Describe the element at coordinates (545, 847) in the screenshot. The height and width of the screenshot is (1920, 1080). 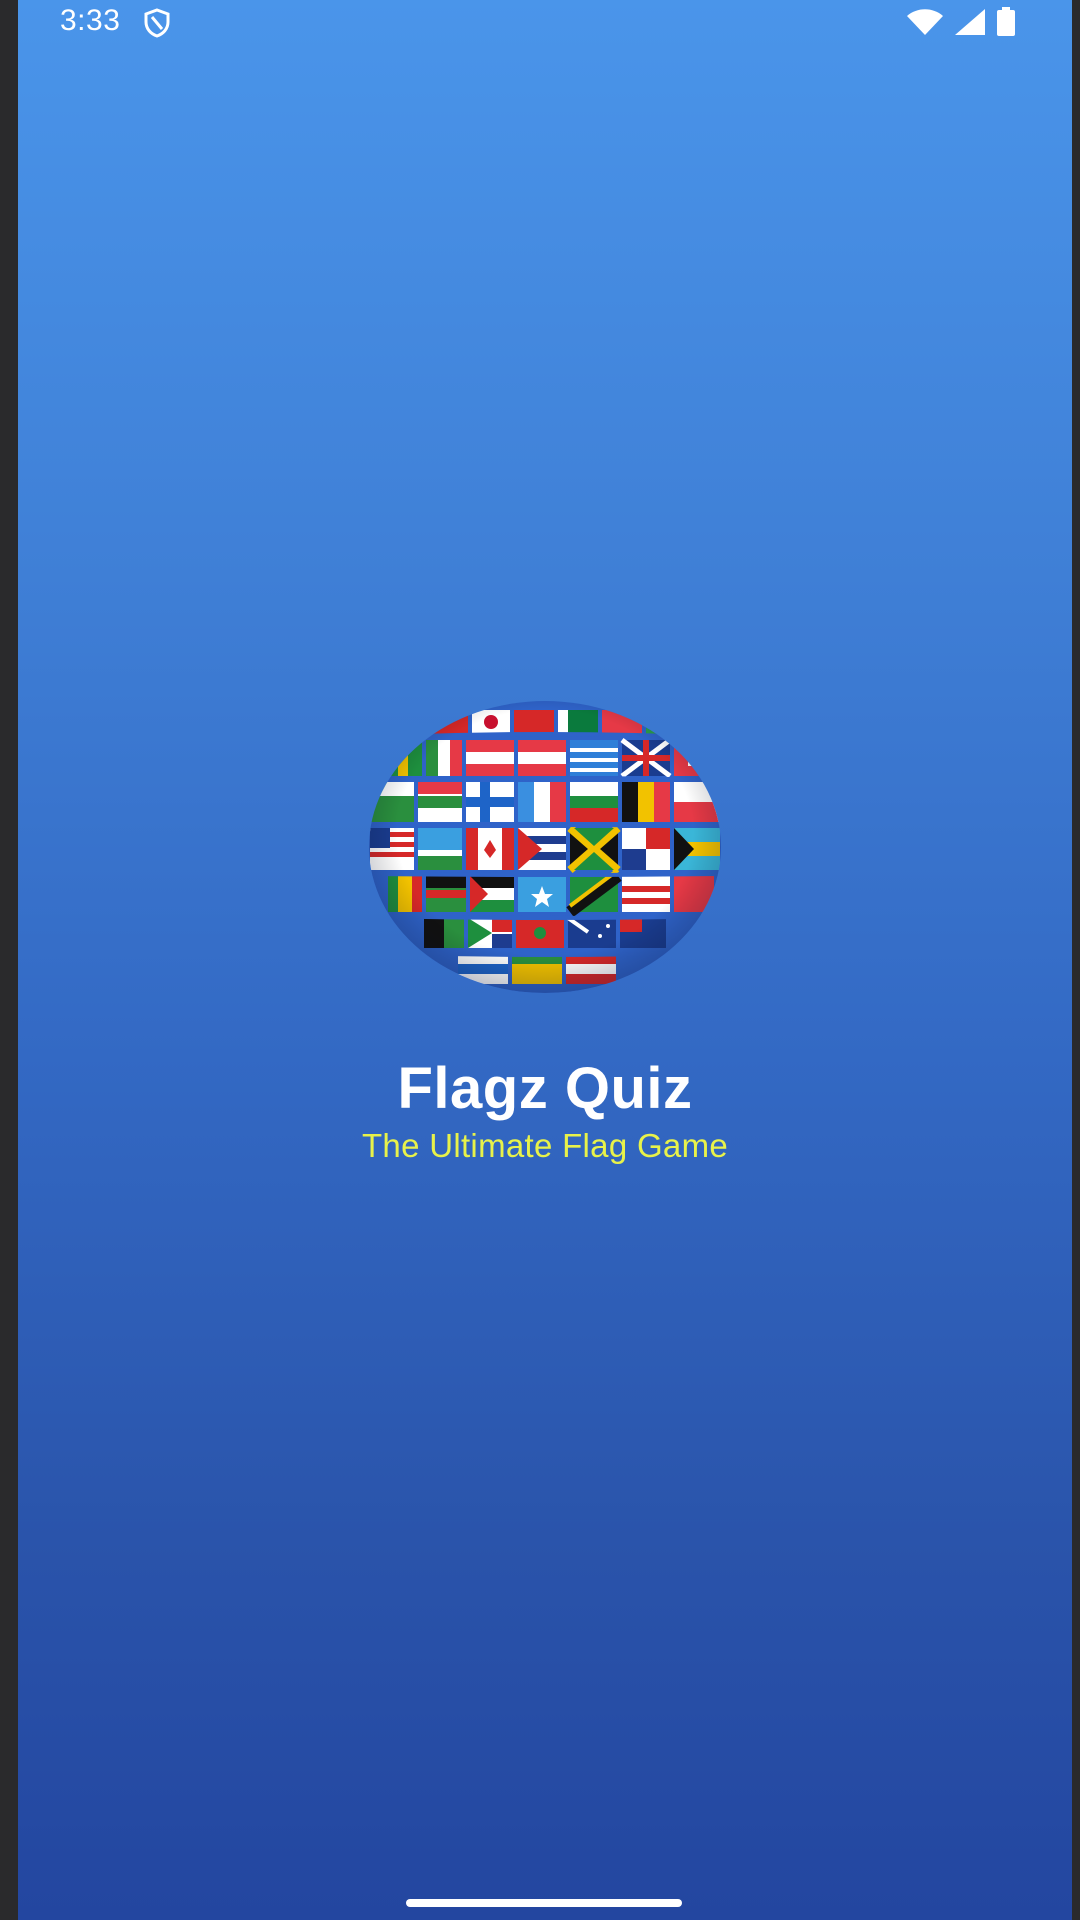
I see `flag-globe-logo` at that location.